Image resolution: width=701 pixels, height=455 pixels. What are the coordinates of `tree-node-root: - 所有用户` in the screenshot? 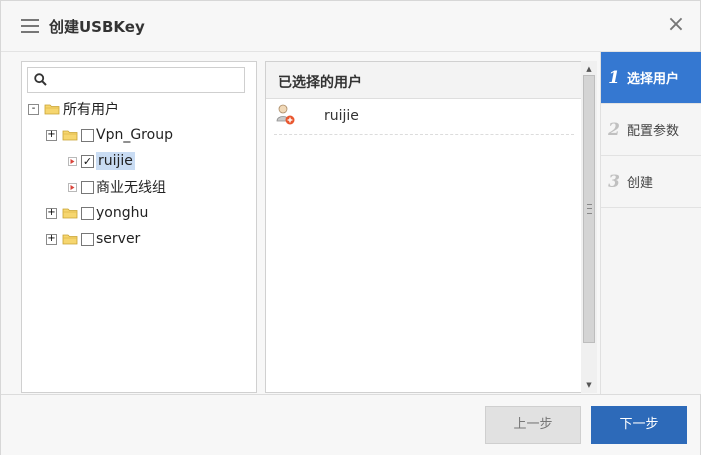 It's located at (73, 109).